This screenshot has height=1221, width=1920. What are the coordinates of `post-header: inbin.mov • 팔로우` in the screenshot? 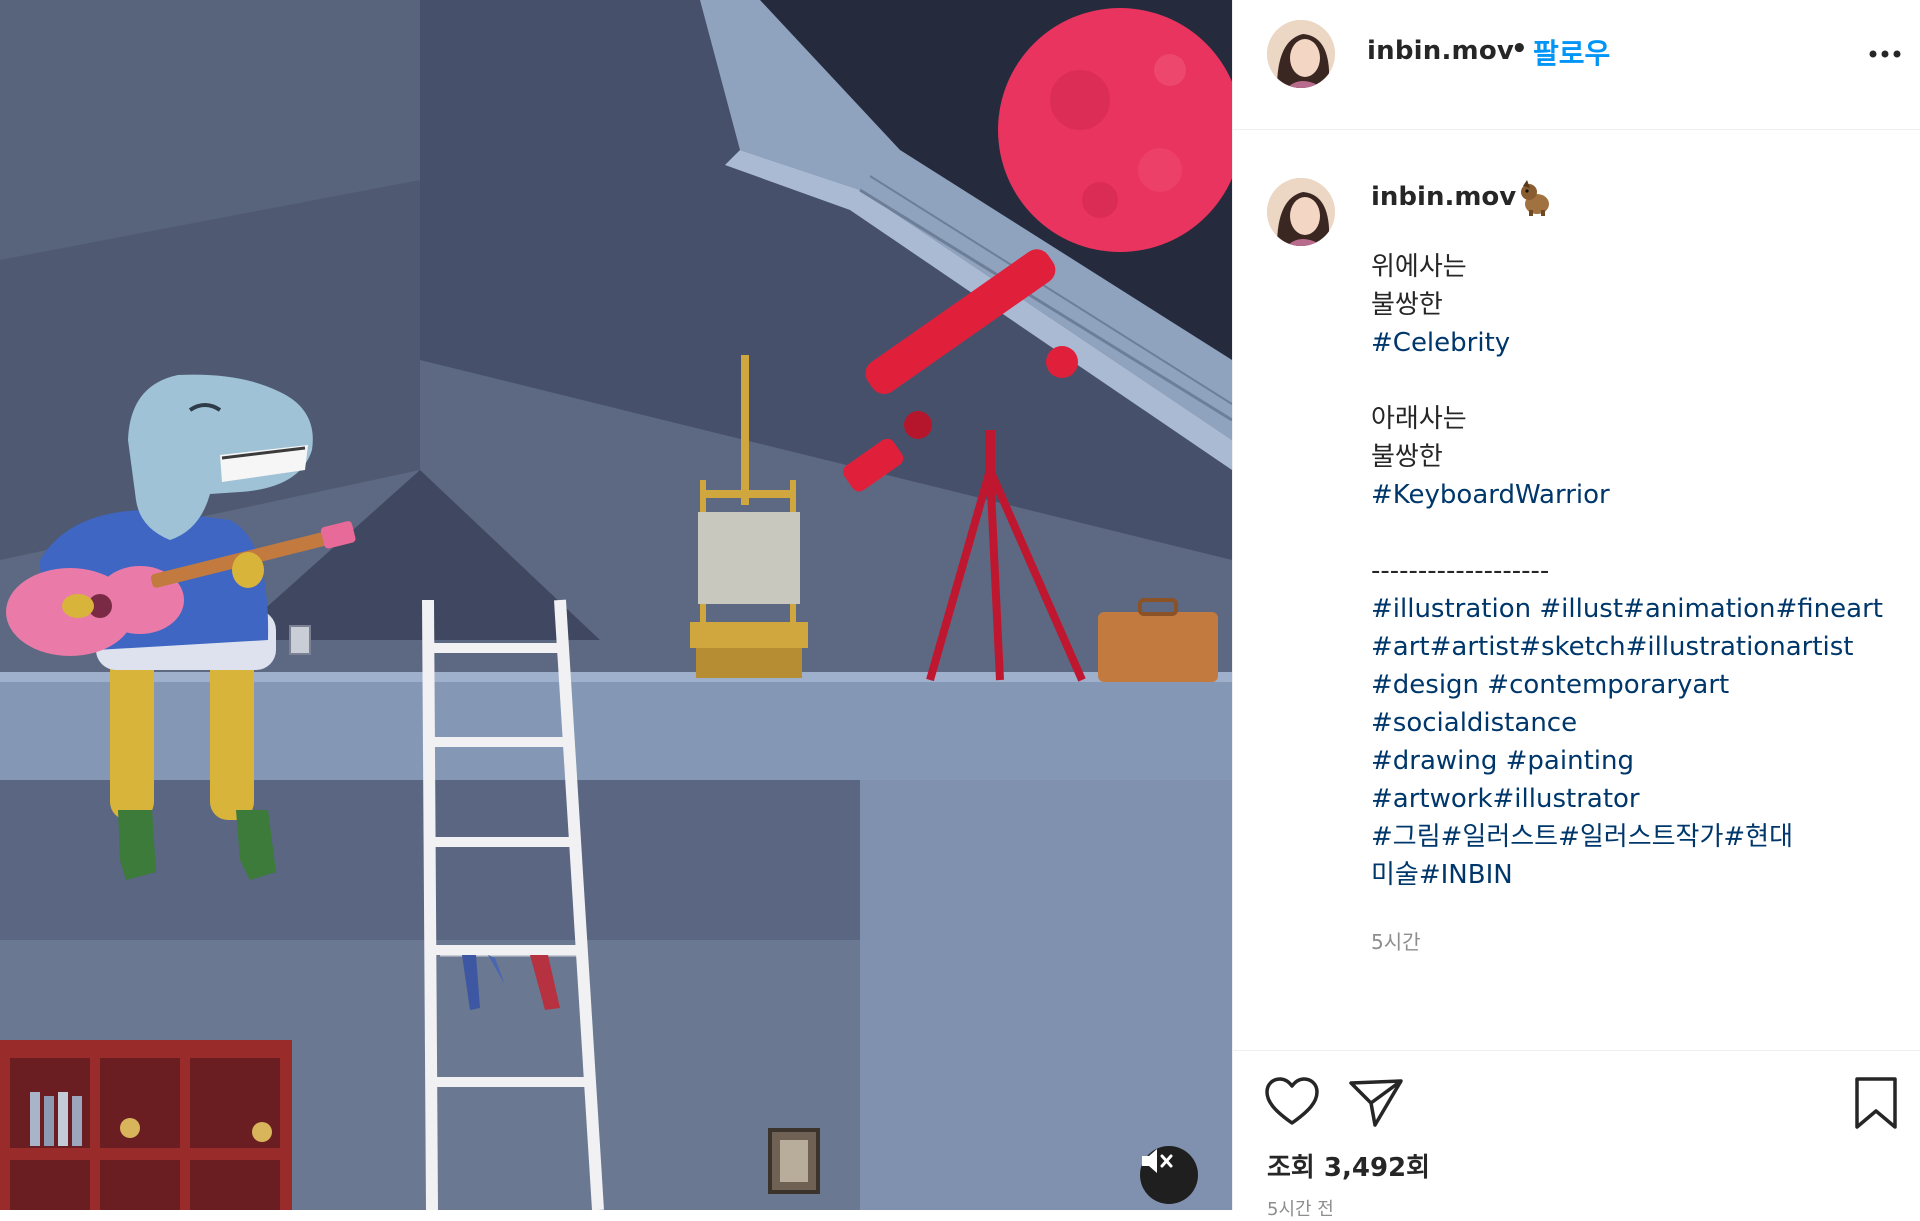 It's located at (1576, 65).